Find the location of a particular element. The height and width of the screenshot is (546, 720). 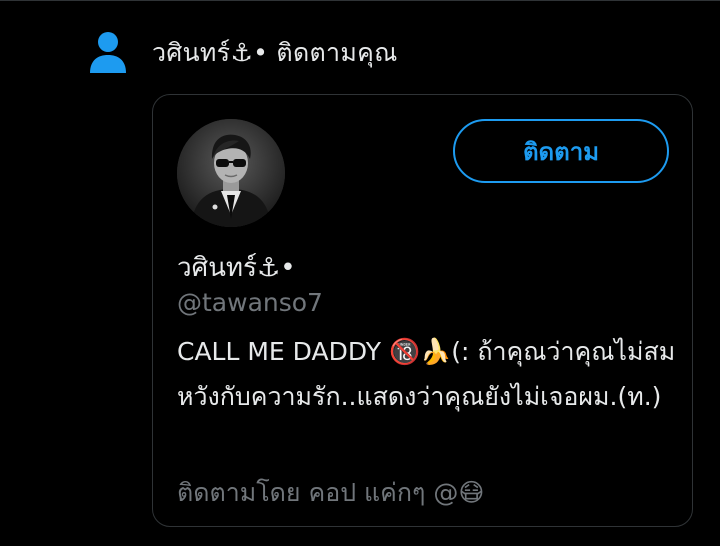

follow-button: ติดตาม is located at coordinates (561, 151).